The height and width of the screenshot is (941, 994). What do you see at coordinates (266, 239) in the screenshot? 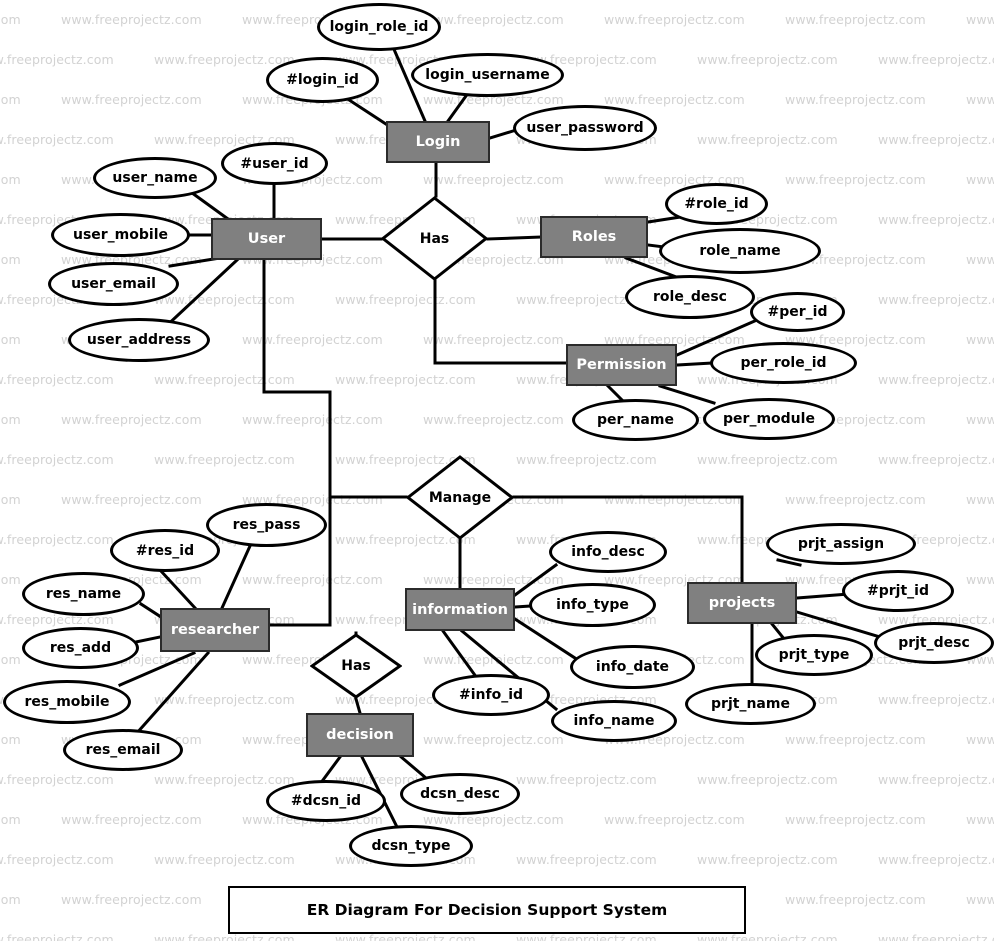
I see `entity-user: User` at bounding box center [266, 239].